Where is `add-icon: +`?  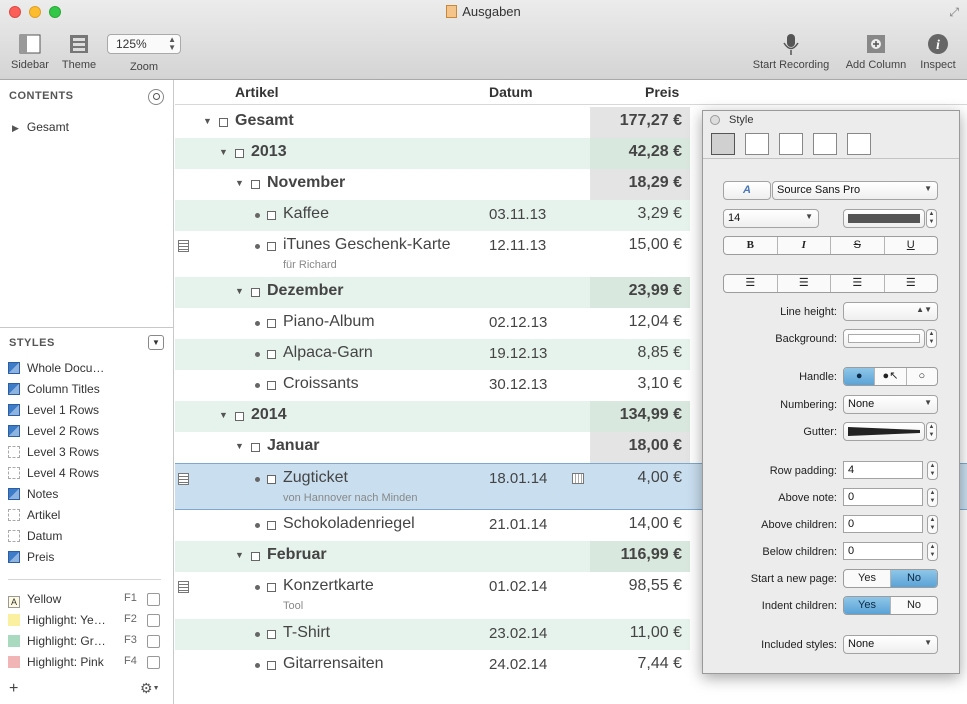
add-icon: + is located at coordinates (13, 689).